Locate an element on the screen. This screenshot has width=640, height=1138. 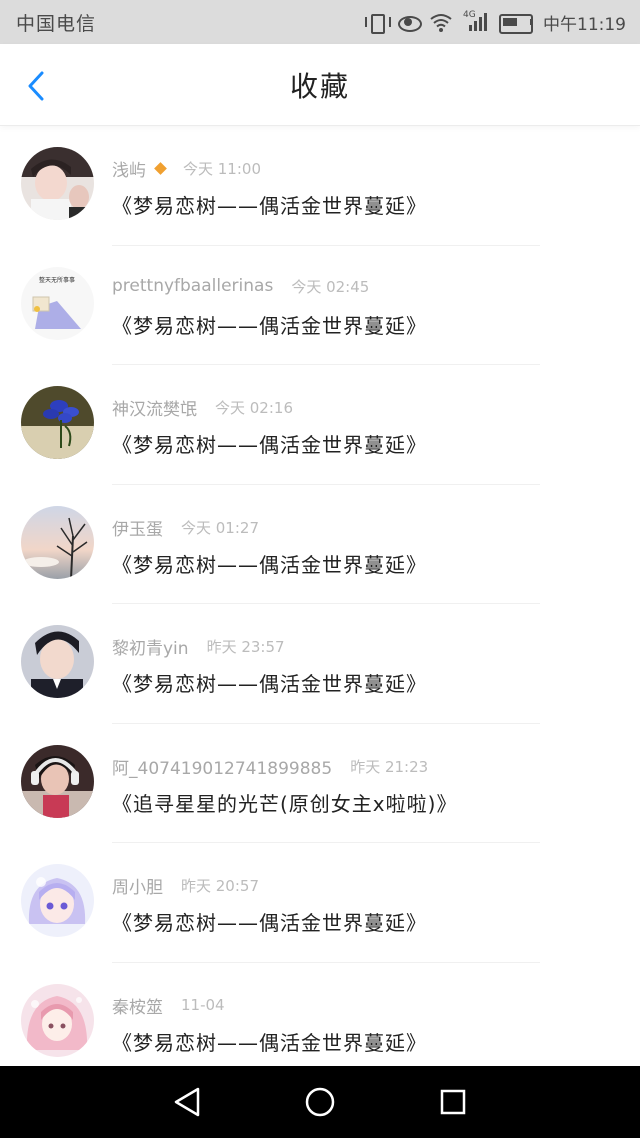
book-title: 《追寻星星的光芒(原创女主x啦啦)》 is located at coordinates (284, 802).